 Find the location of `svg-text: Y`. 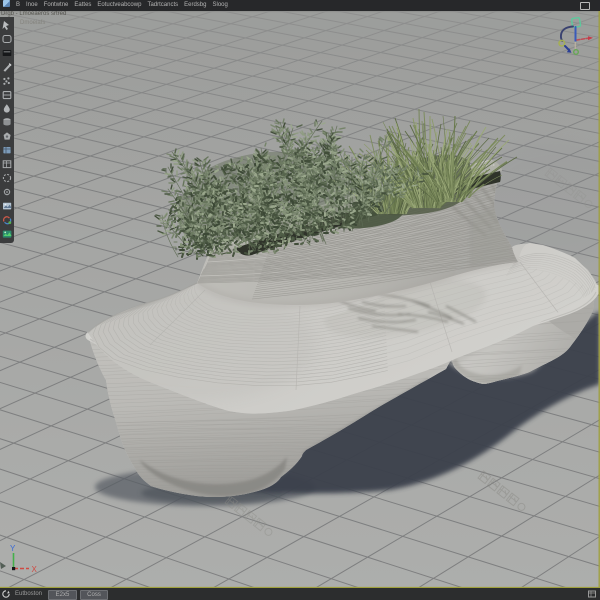

svg-text: Y is located at coordinates (13, 548).